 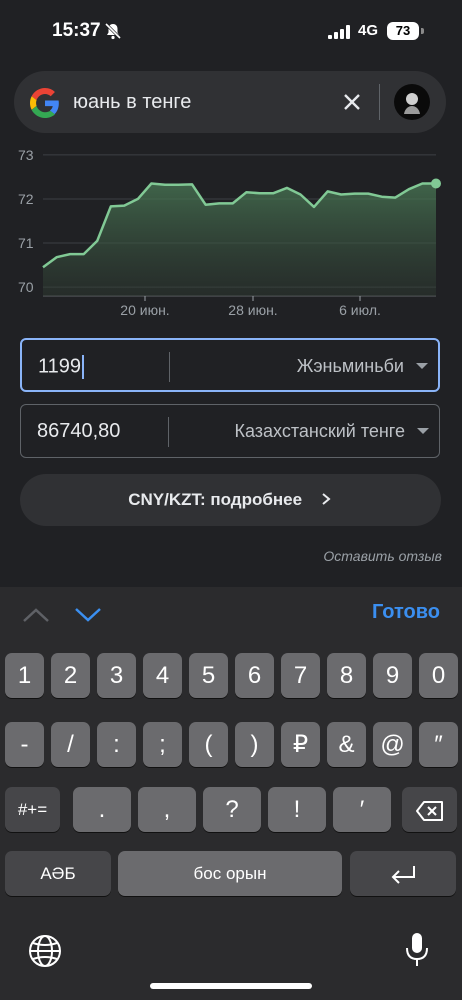 What do you see at coordinates (162, 675) in the screenshot?
I see `key-4: 4` at bounding box center [162, 675].